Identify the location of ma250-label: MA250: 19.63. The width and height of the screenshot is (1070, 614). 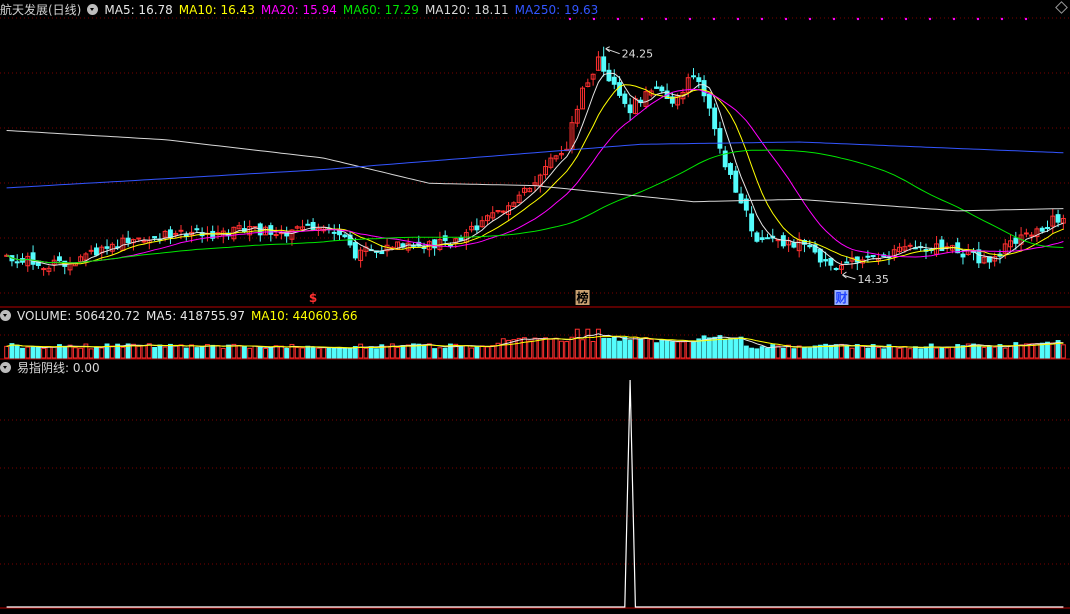
(556, 10).